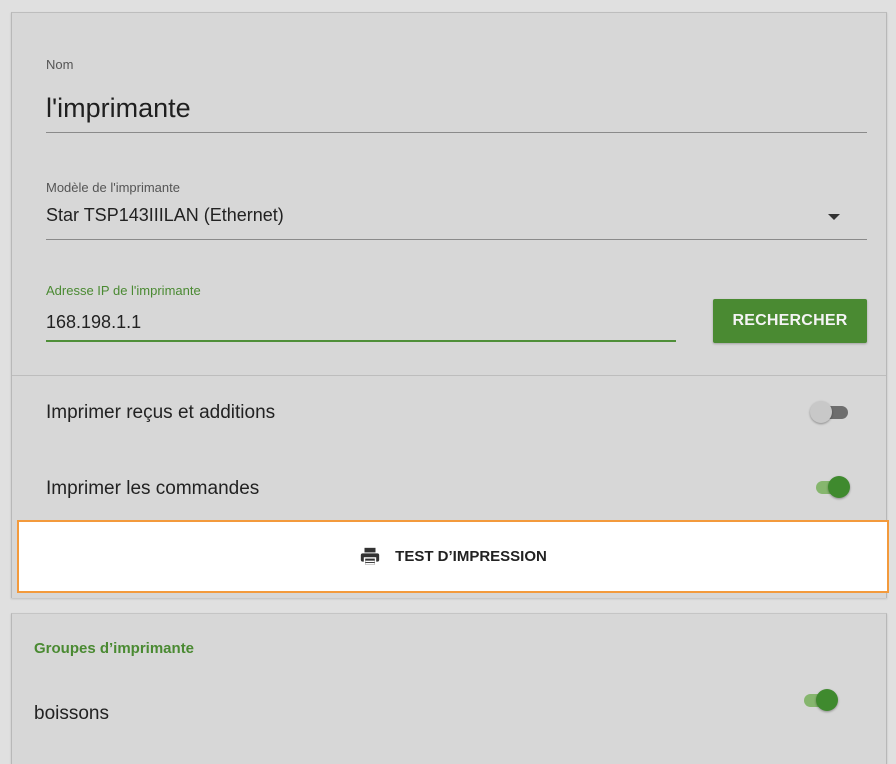  I want to click on printer-icon, so click(370, 556).